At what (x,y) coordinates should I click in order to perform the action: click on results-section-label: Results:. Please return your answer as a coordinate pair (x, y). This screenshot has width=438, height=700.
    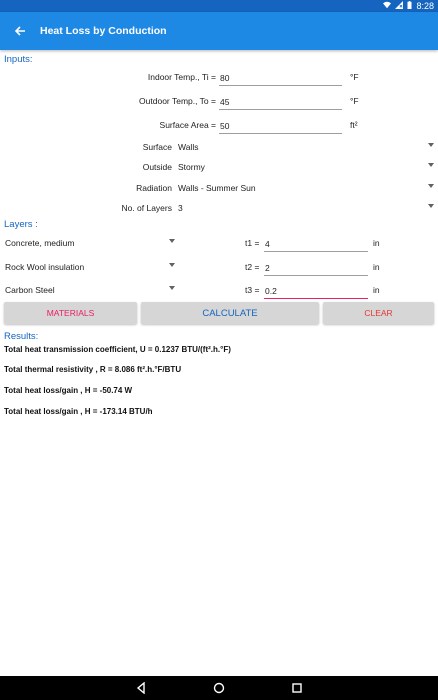
    Looking at the image, I should click on (21, 336).